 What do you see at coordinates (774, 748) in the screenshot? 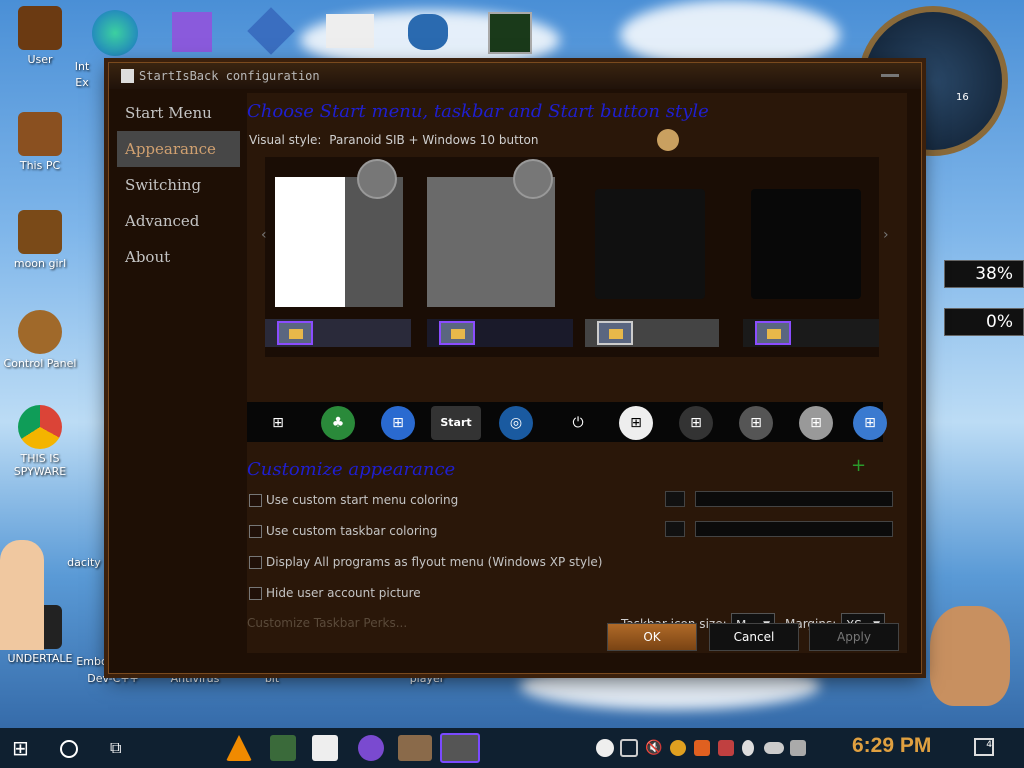
I see `cloud-icon` at bounding box center [774, 748].